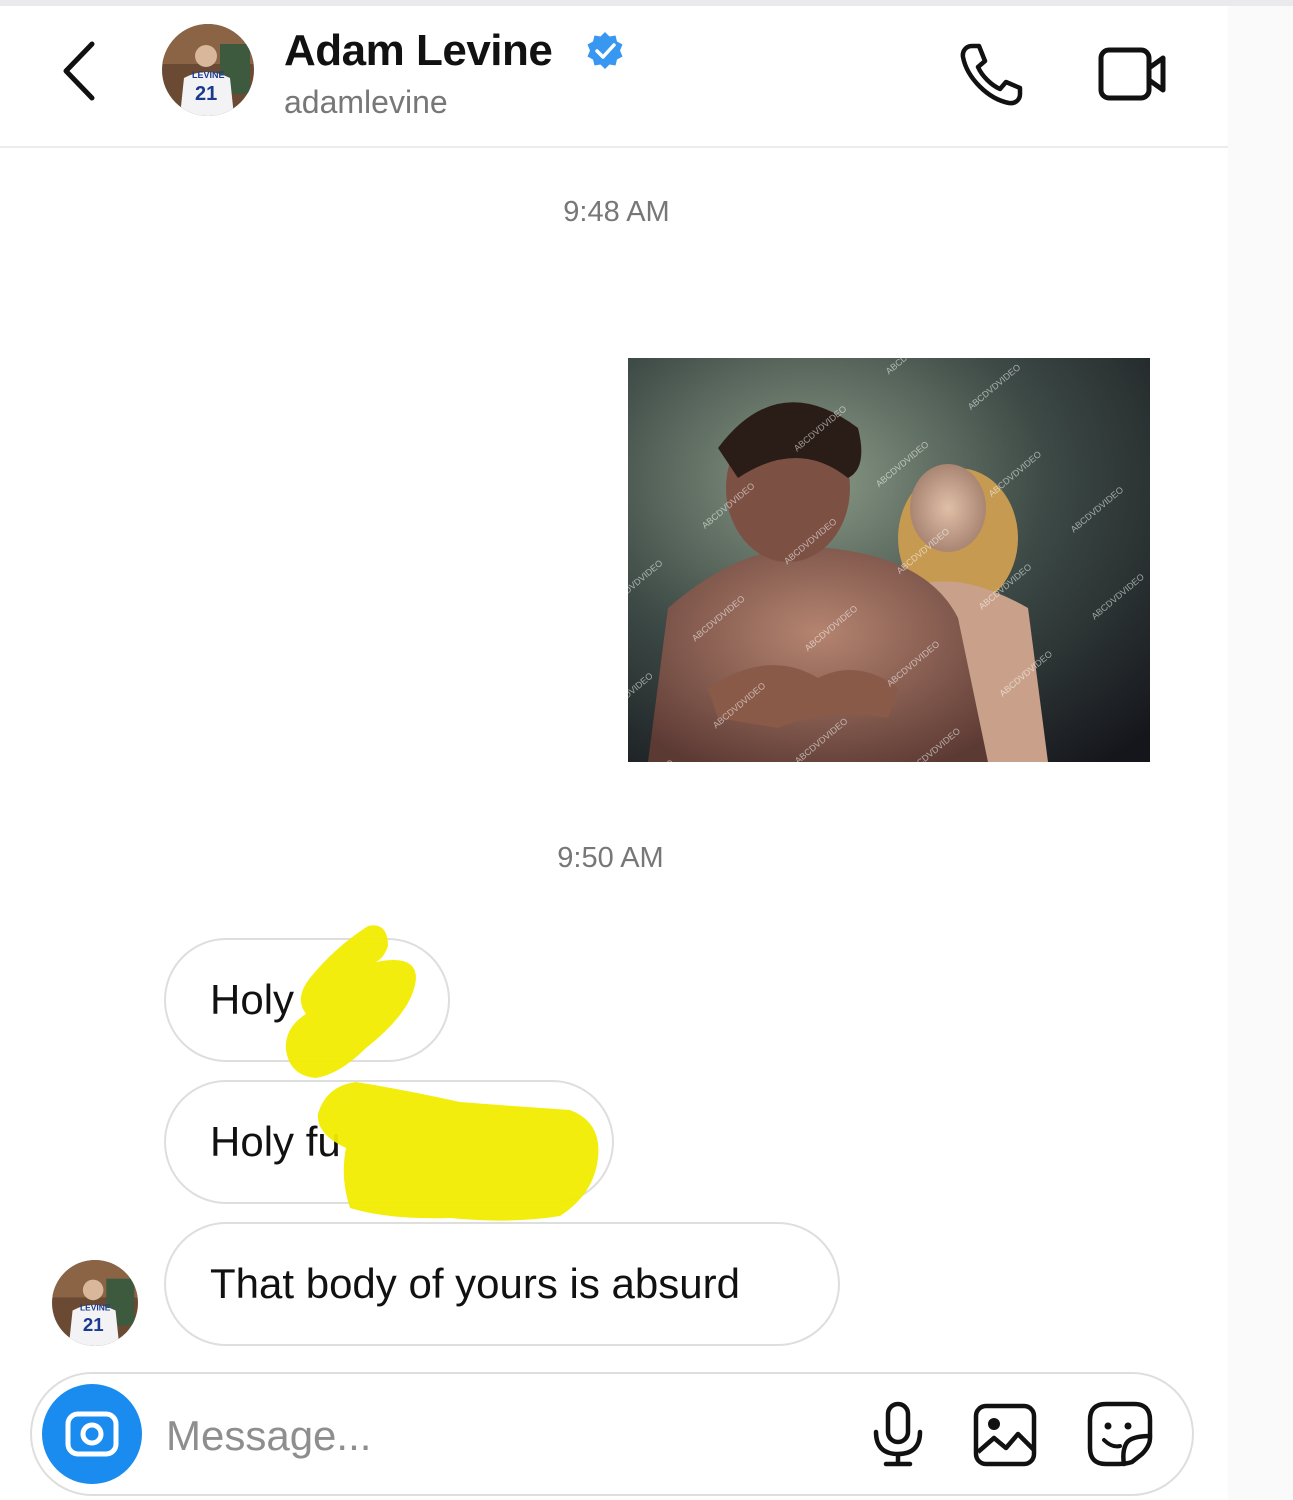 This screenshot has width=1293, height=1500. Describe the element at coordinates (389, 1142) in the screenshot. I see `message-bubble: Holy fu` at that location.